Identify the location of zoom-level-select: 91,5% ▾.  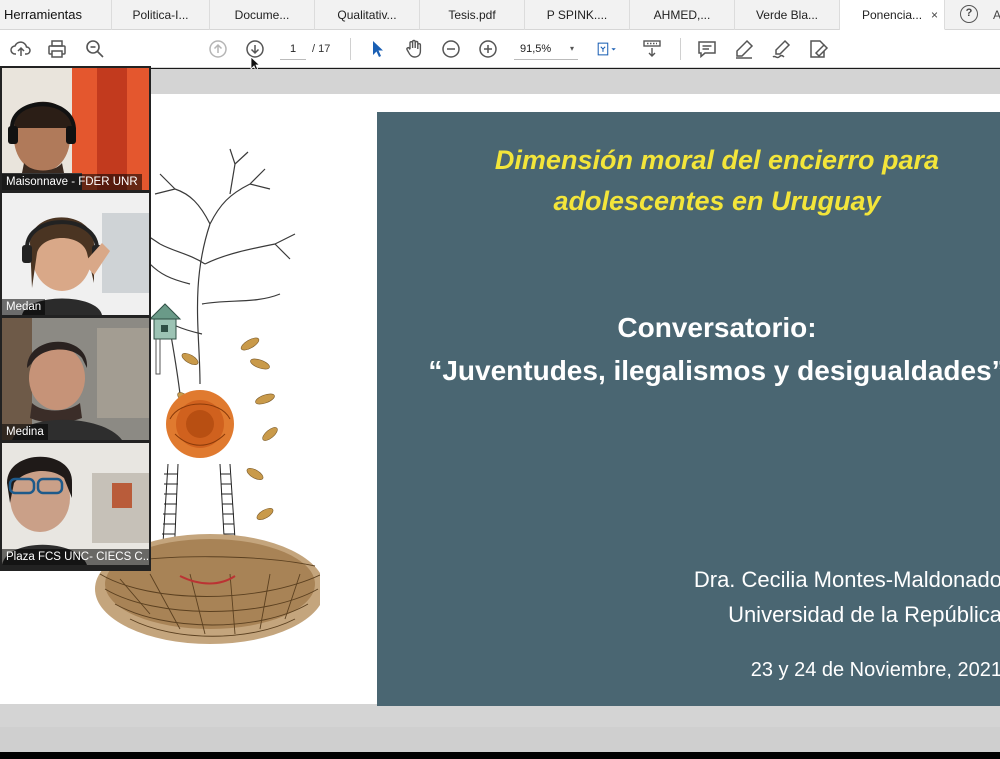
(546, 49).